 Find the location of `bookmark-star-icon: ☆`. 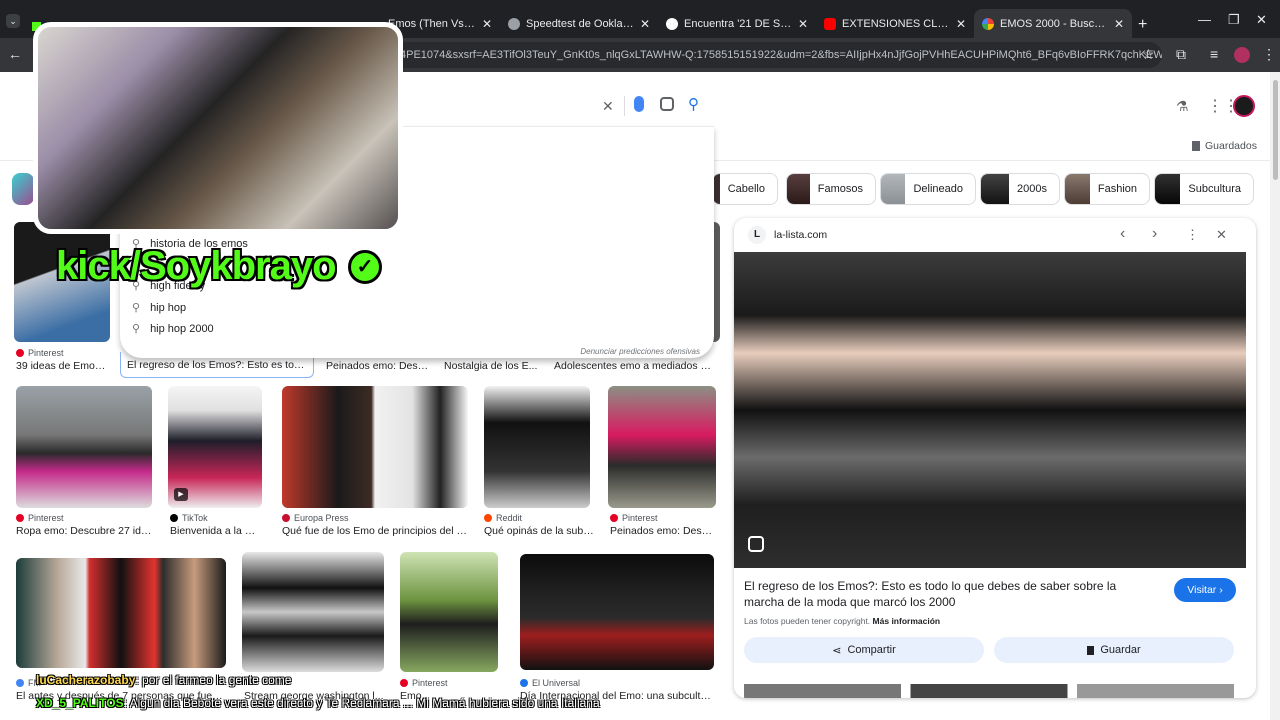

bookmark-star-icon: ☆ is located at coordinates (1148, 54).